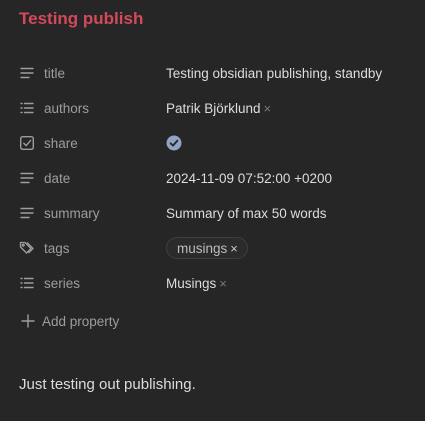 The height and width of the screenshot is (421, 425). I want to click on series-value: Musings, so click(191, 283).